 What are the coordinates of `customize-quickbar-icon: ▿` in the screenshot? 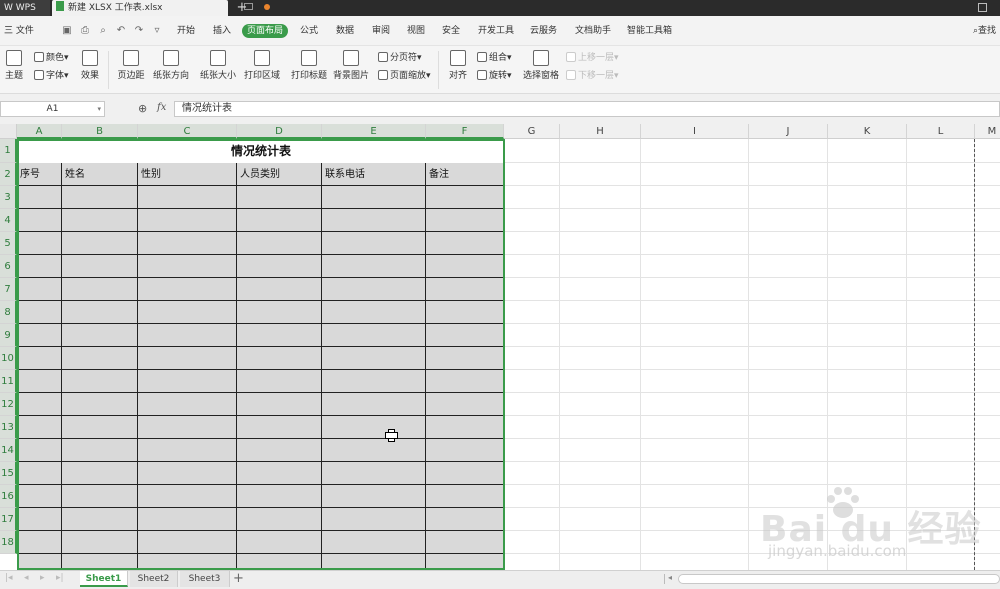 It's located at (157, 31).